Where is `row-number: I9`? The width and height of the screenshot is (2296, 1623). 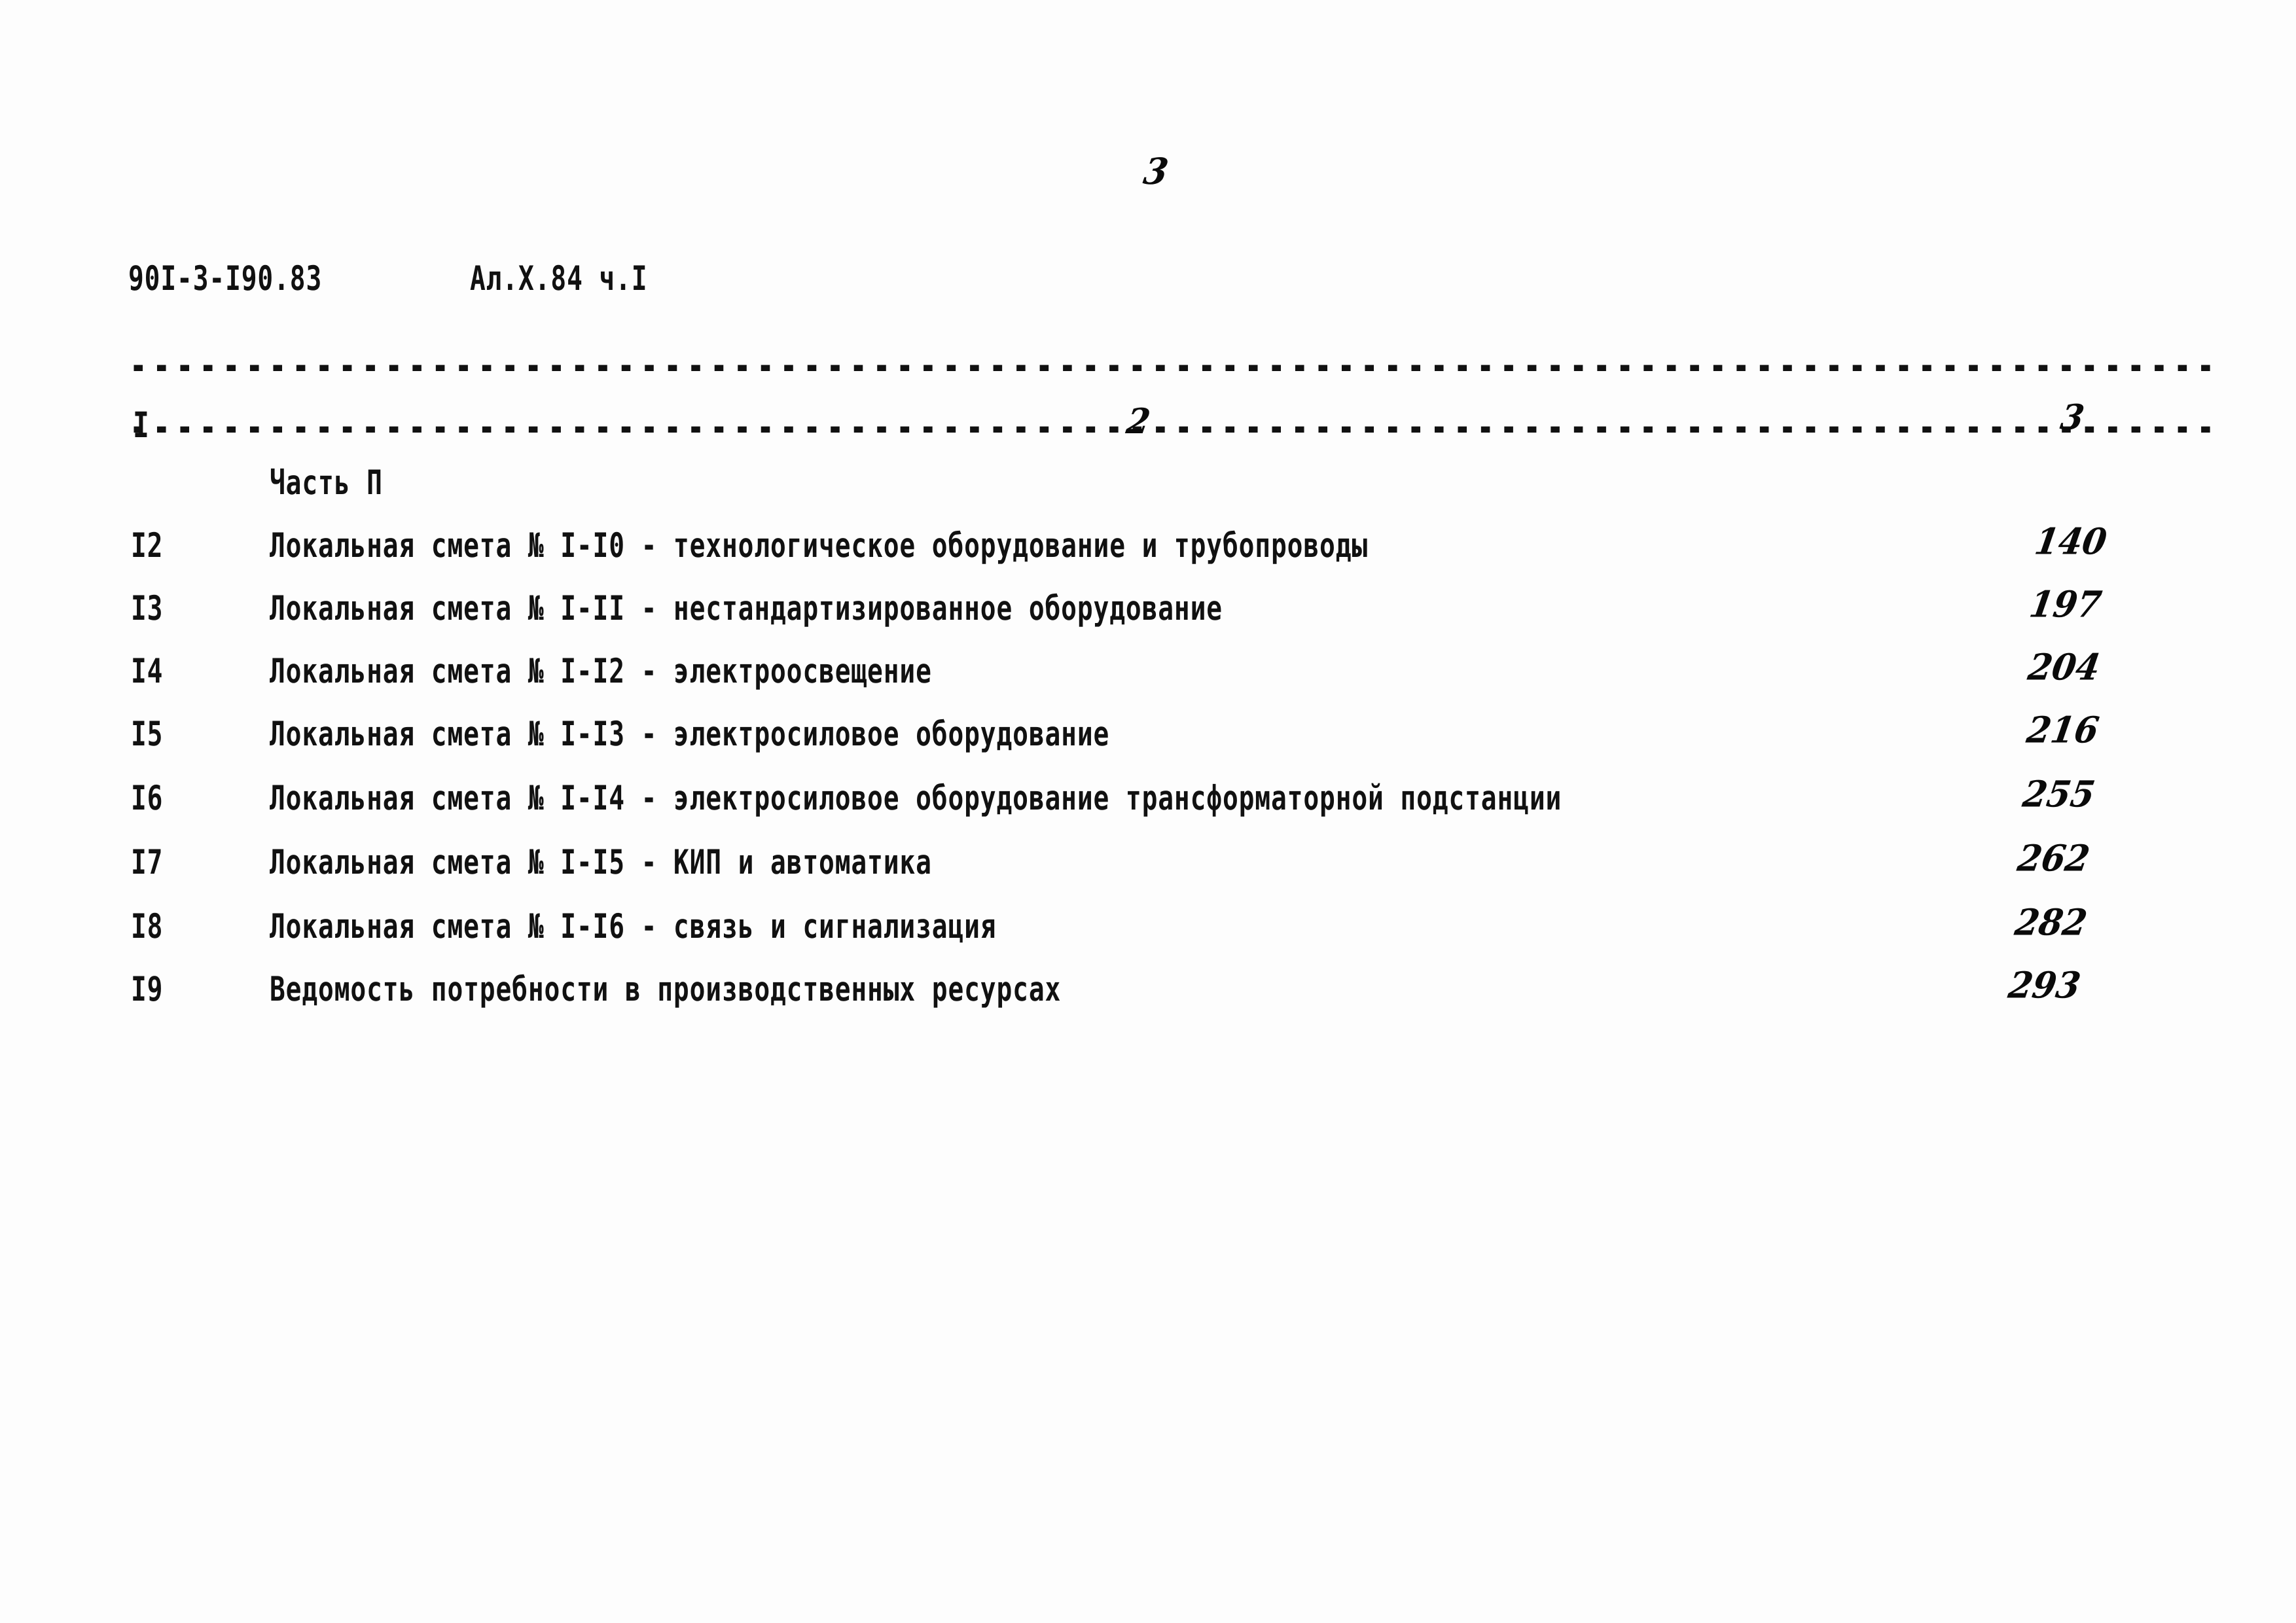 row-number: I9 is located at coordinates (147, 989).